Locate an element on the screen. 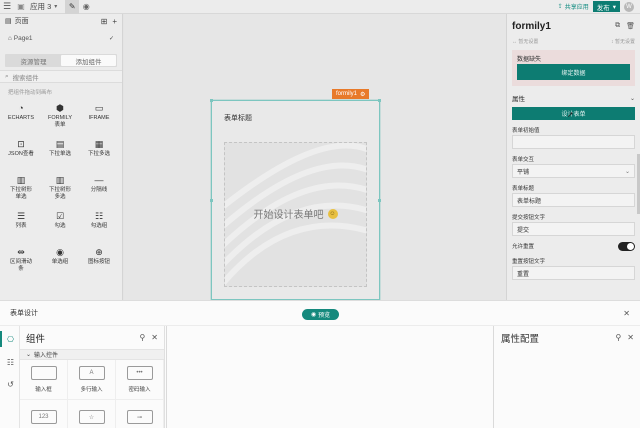 The height and width of the screenshot is (428, 640). designer-component-item: ⊸ is located at coordinates (140, 414).